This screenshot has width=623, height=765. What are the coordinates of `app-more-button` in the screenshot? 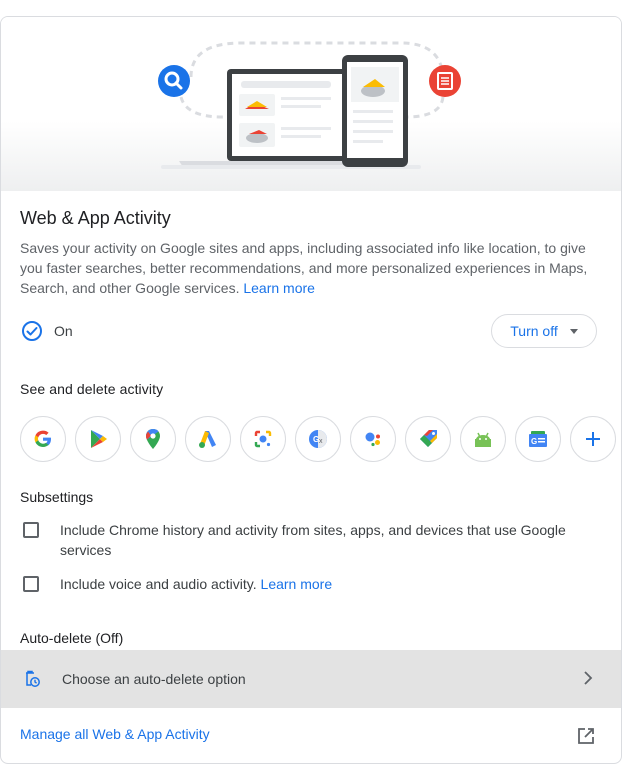 It's located at (593, 439).